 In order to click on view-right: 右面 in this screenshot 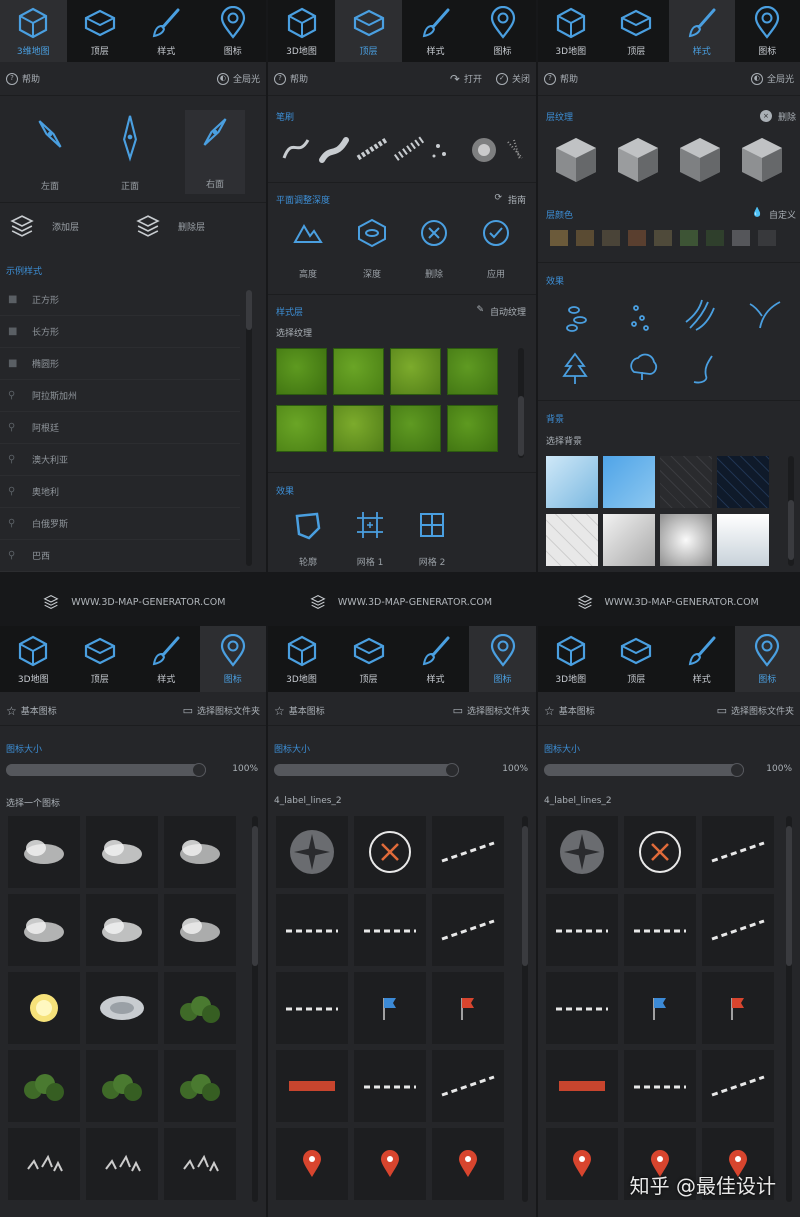, I will do `click(215, 152)`.